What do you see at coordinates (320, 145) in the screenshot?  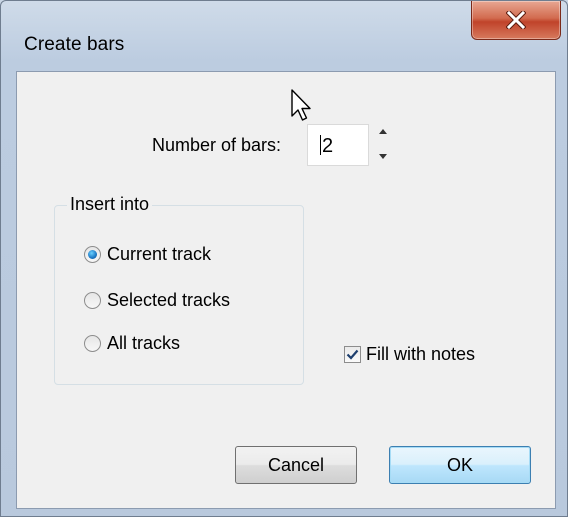 I see `text-caret` at bounding box center [320, 145].